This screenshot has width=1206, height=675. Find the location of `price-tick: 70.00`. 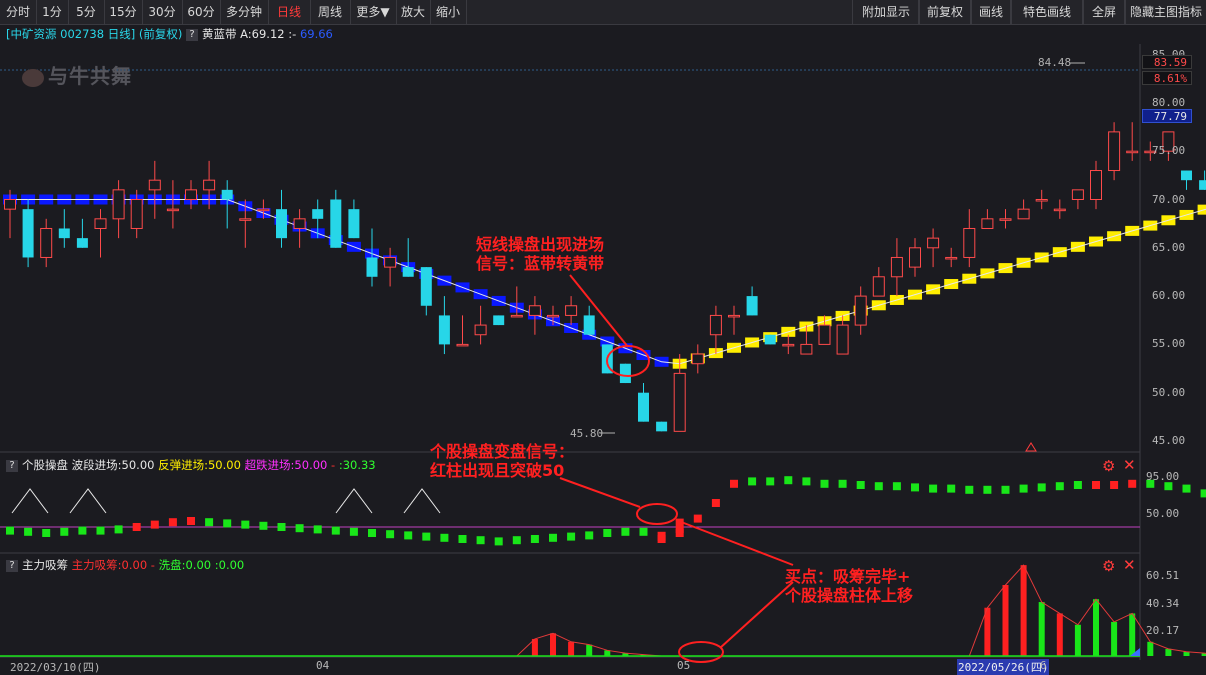

price-tick: 70.00 is located at coordinates (1169, 199).